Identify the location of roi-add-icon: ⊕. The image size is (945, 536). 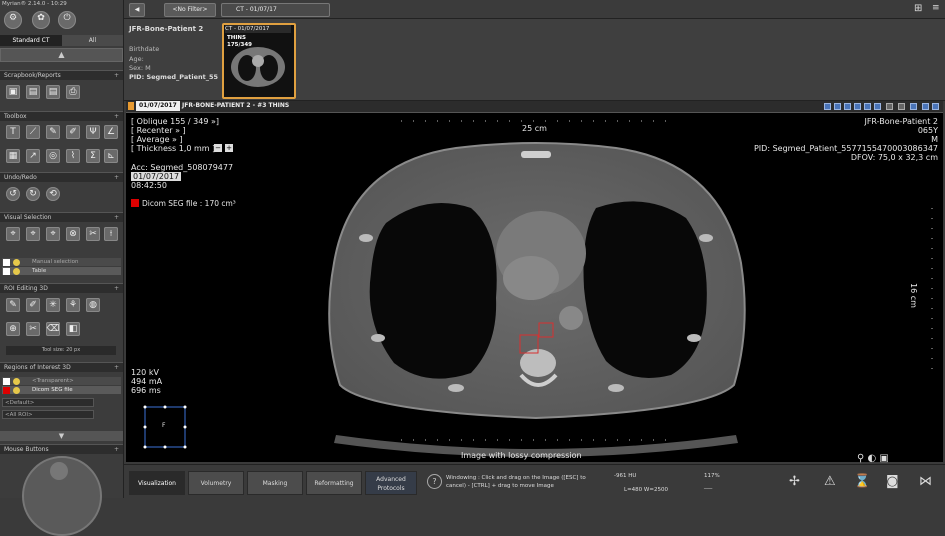
(13, 329).